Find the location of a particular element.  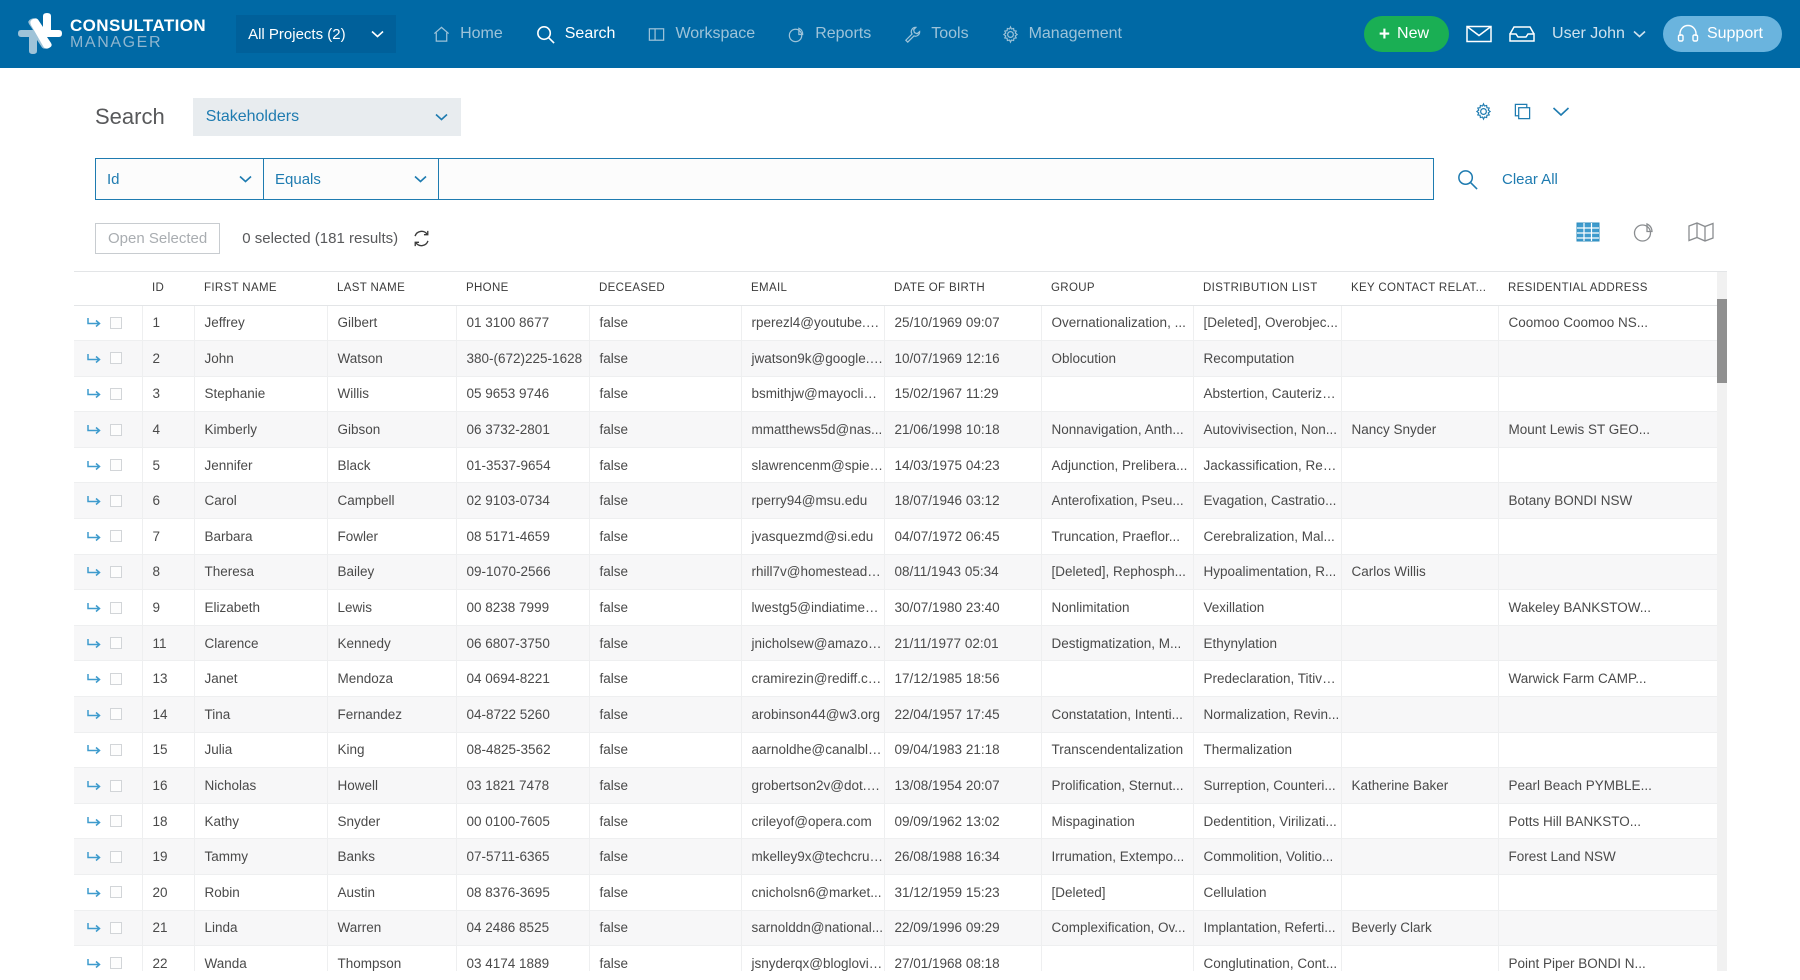

nav-item-search: Search is located at coordinates (575, 34).